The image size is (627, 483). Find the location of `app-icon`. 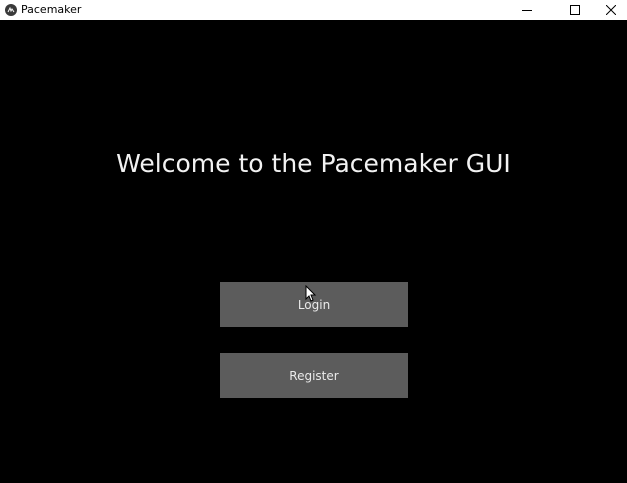

app-icon is located at coordinates (11, 10).